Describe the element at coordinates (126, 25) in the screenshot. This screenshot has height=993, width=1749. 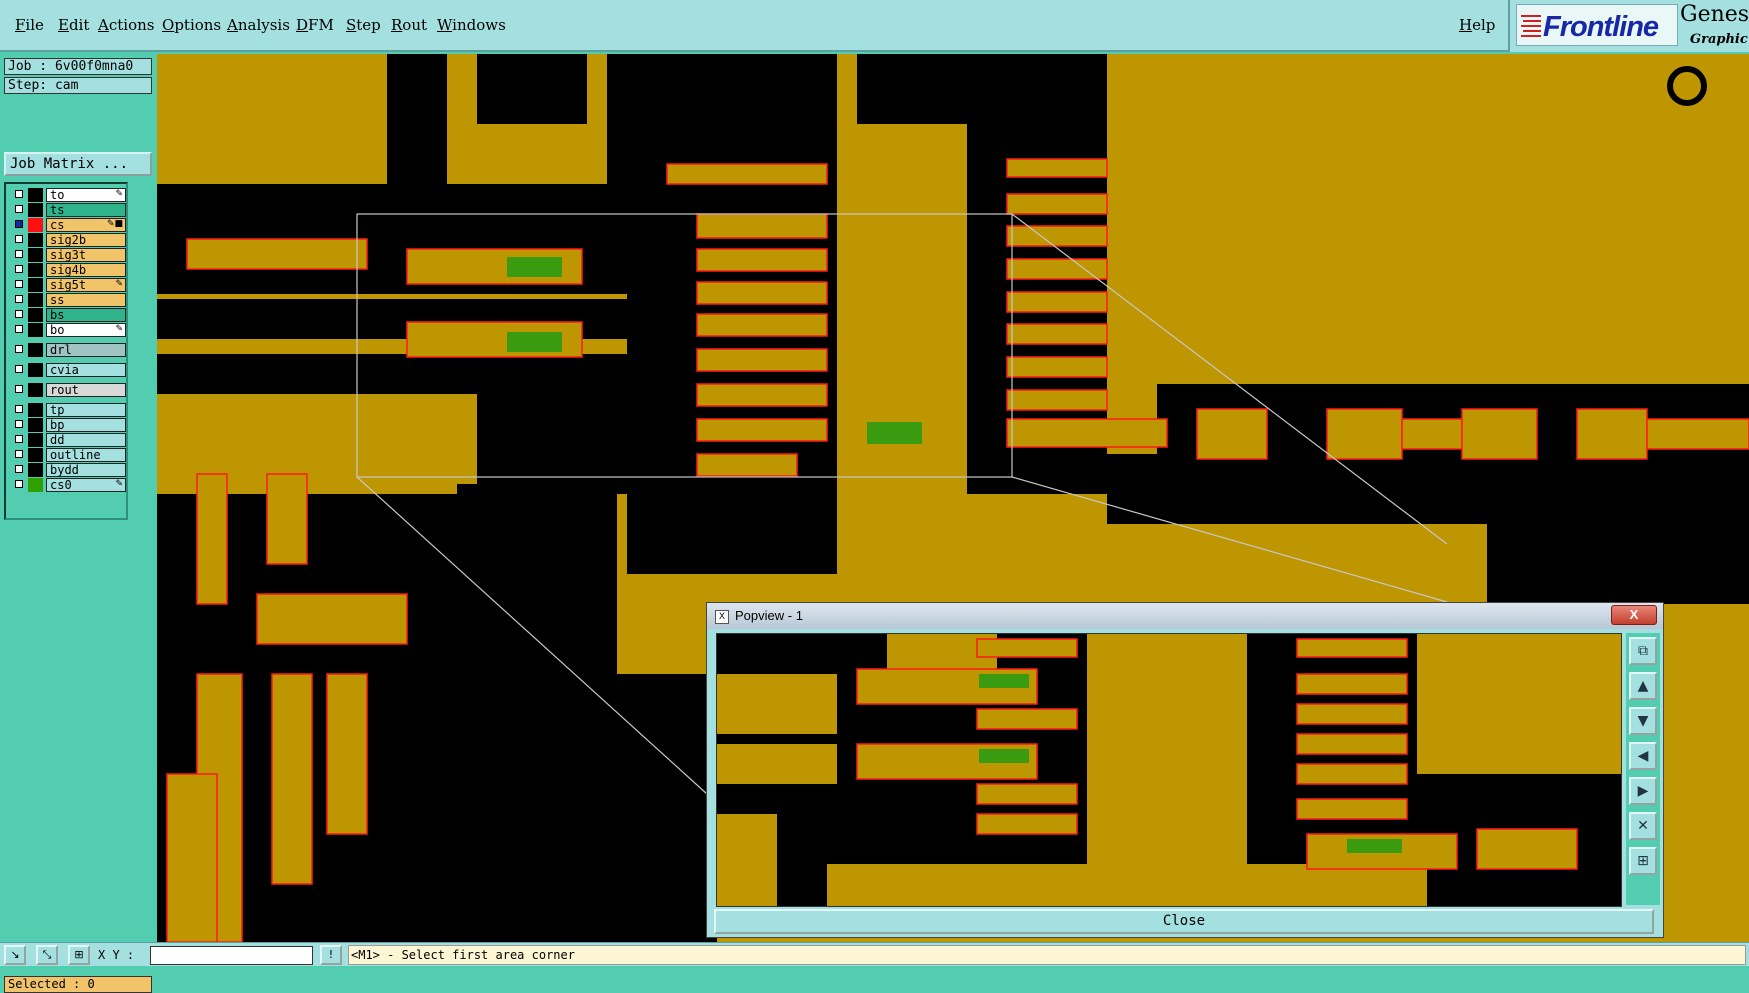
I see `menu-actions: Actions` at that location.